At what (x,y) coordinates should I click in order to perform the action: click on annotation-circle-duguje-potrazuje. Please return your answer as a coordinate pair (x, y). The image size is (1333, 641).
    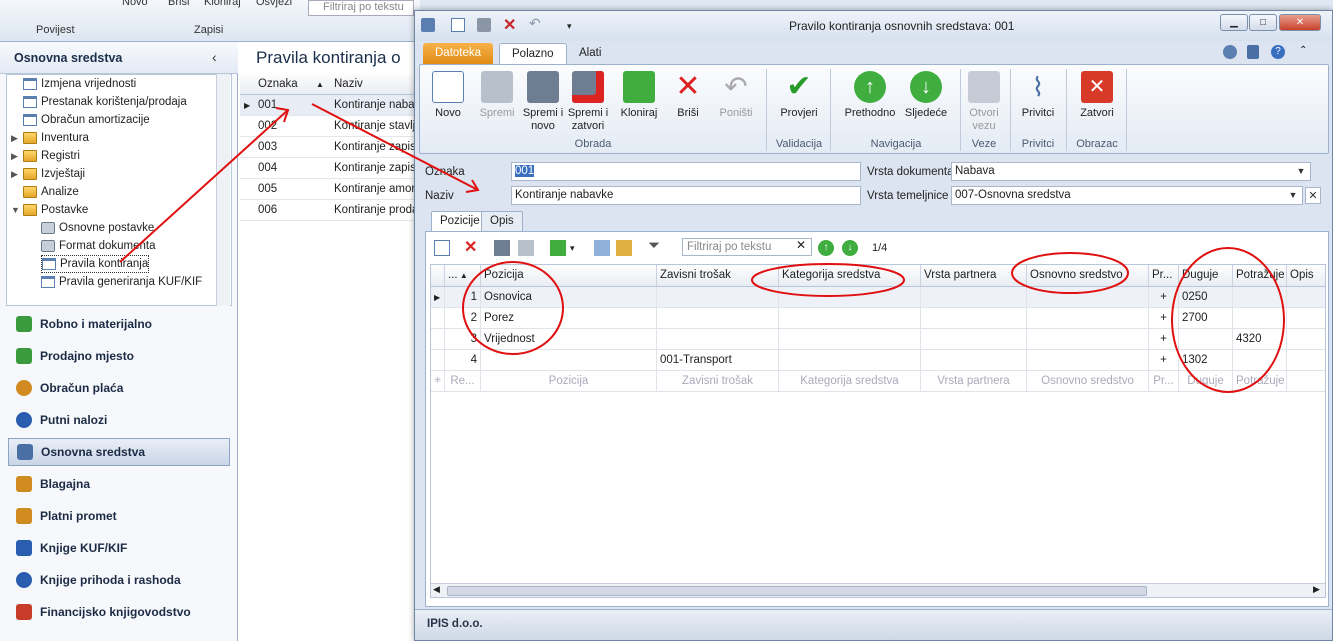
    Looking at the image, I should click on (1228, 320).